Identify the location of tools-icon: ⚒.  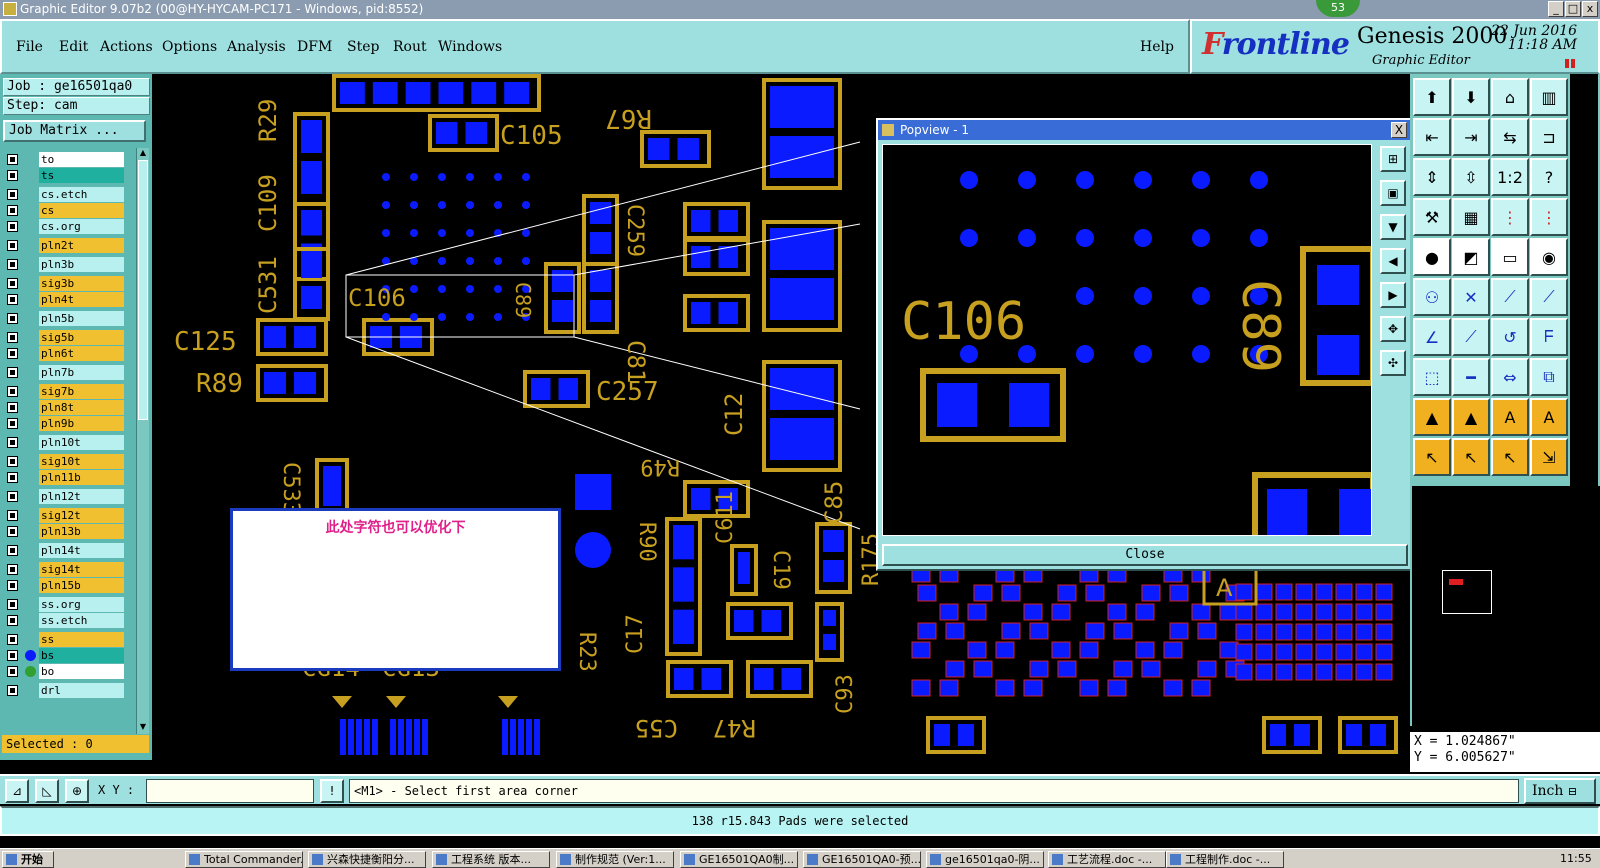
(1432, 217).